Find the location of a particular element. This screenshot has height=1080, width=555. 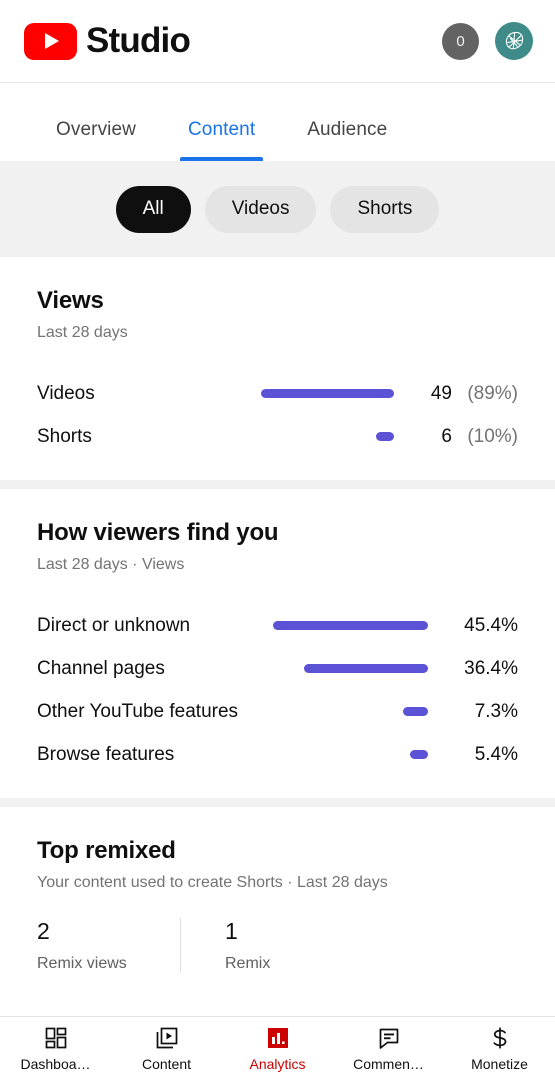

views-row-shorts-count: 6 is located at coordinates (446, 436).